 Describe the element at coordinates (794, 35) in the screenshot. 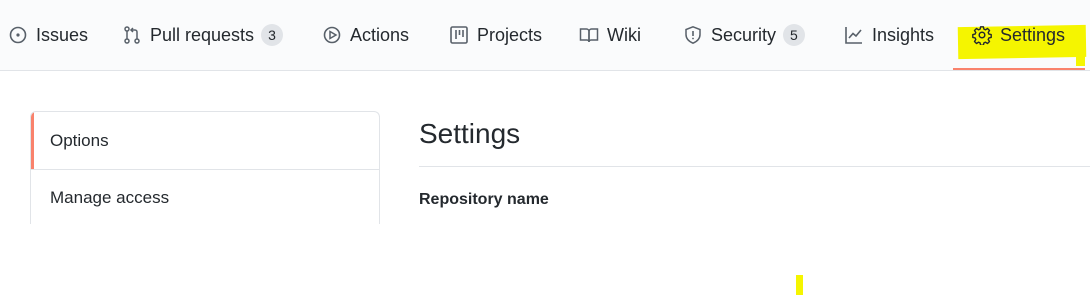

I see `security-counter: 5` at that location.